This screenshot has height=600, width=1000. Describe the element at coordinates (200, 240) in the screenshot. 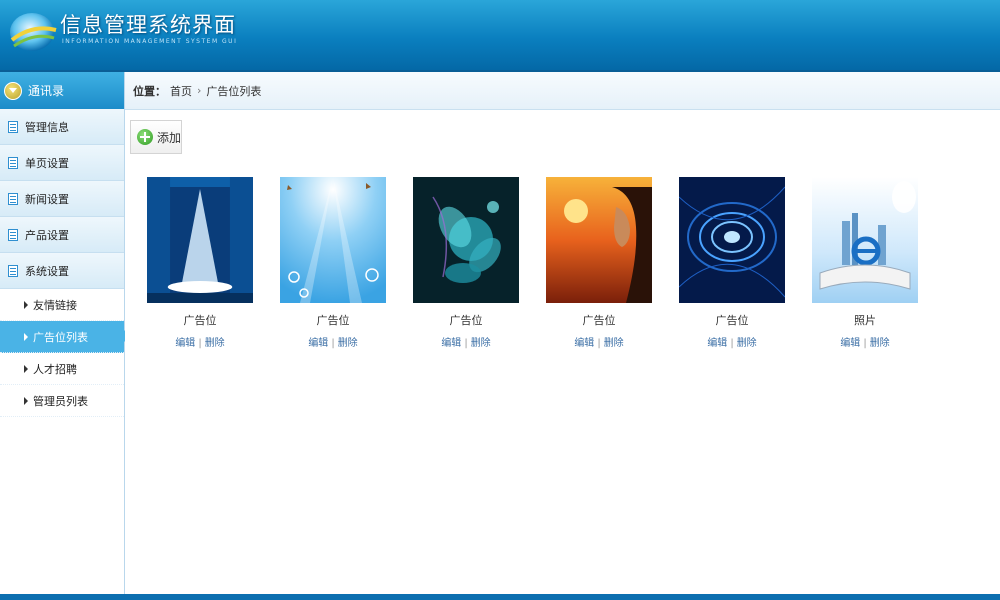

I see `ad-thumbnail-stage-spotlight` at that location.